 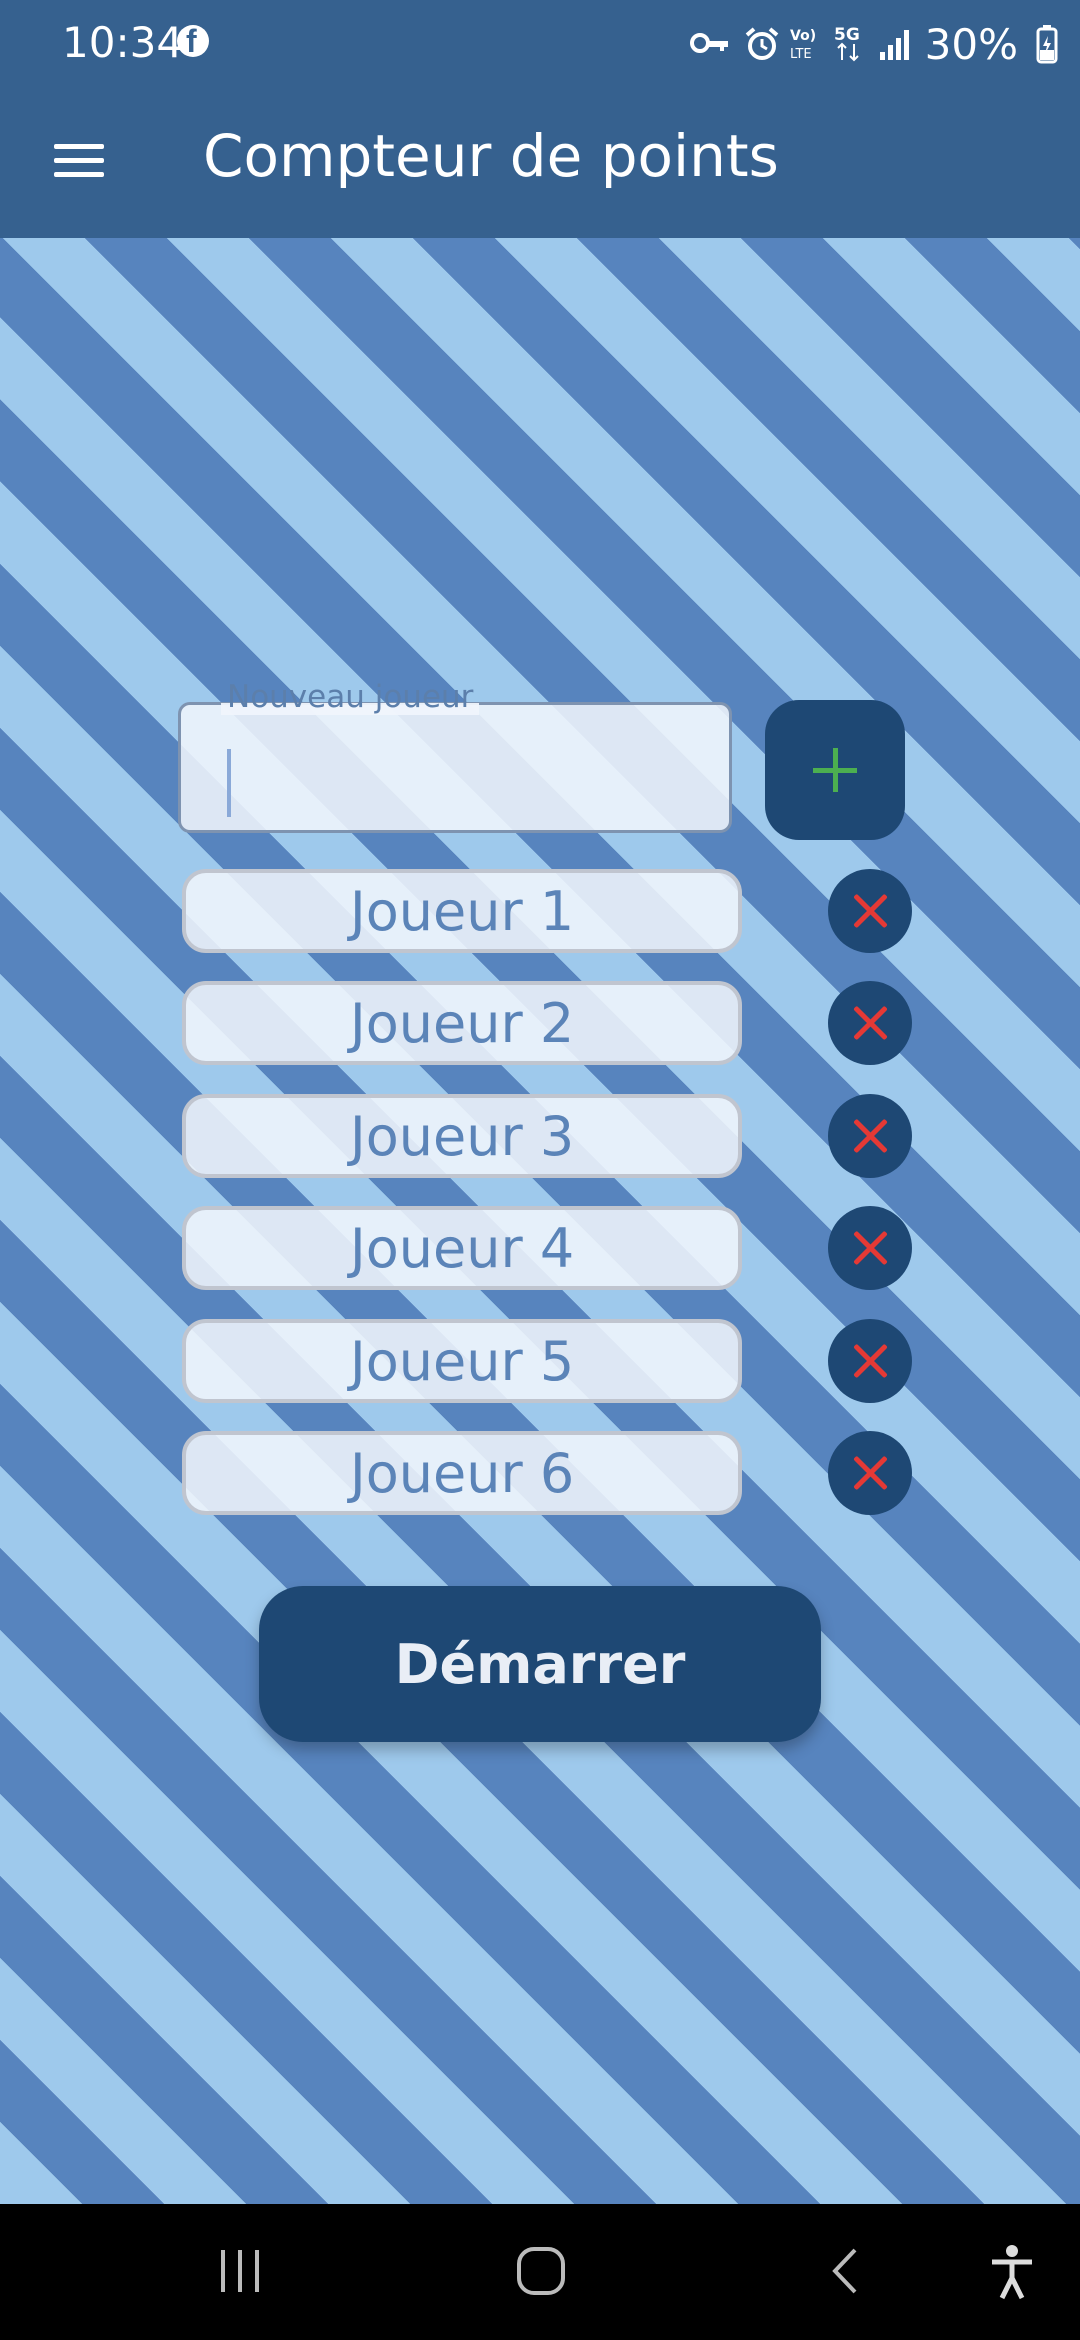 What do you see at coordinates (350, 697) in the screenshot?
I see `new-player-label: Nouveau joueur` at bounding box center [350, 697].